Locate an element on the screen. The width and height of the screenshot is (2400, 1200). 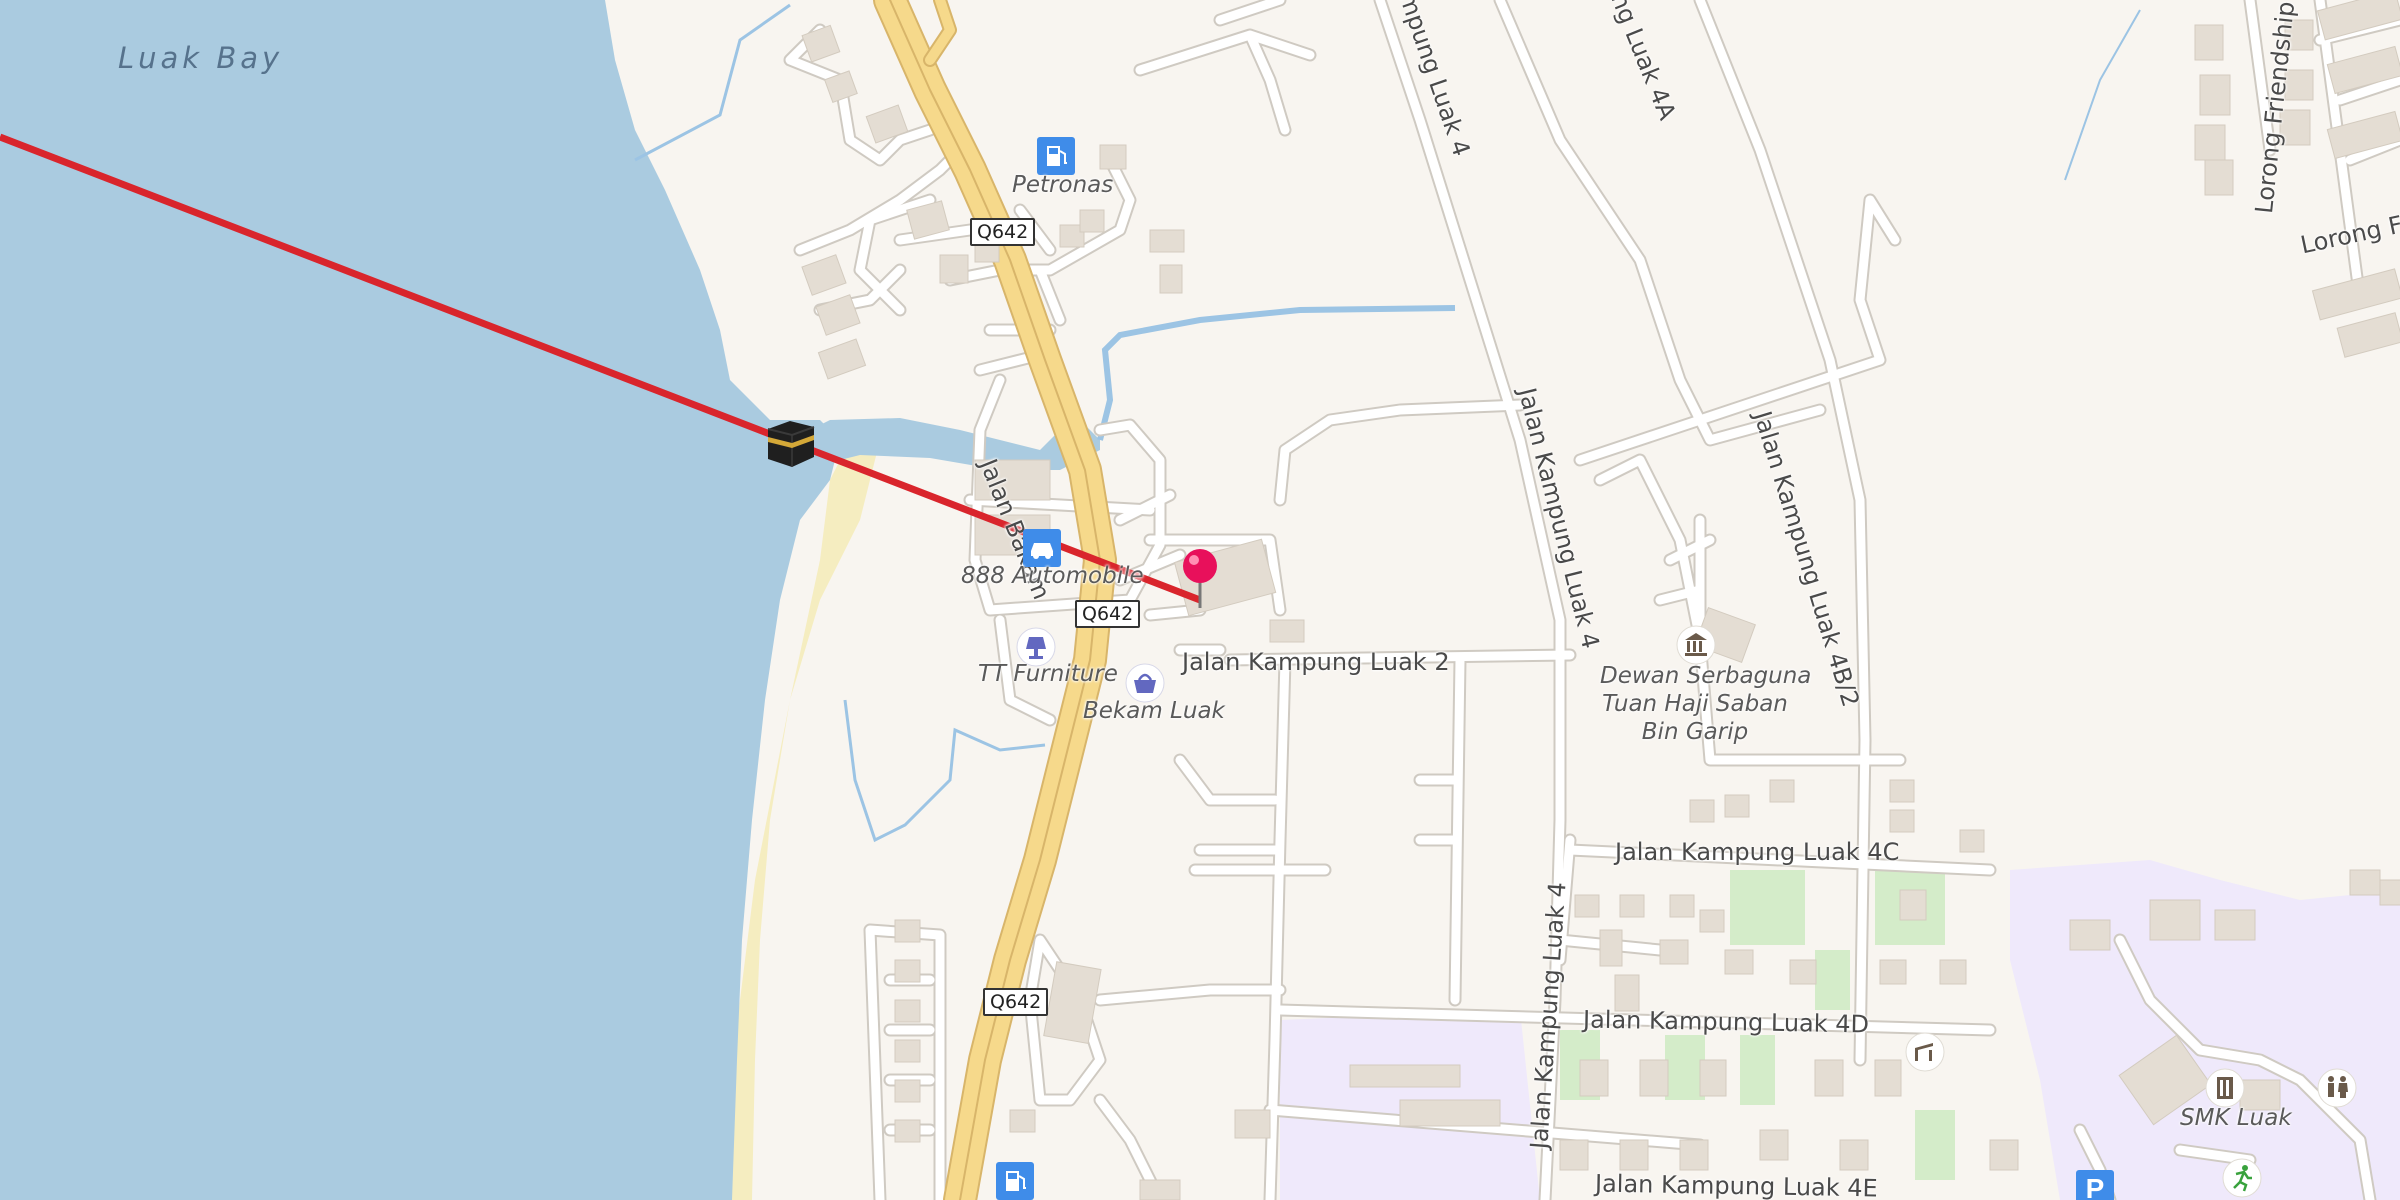
bay-label: Luak Bay is located at coordinates (201, 58).